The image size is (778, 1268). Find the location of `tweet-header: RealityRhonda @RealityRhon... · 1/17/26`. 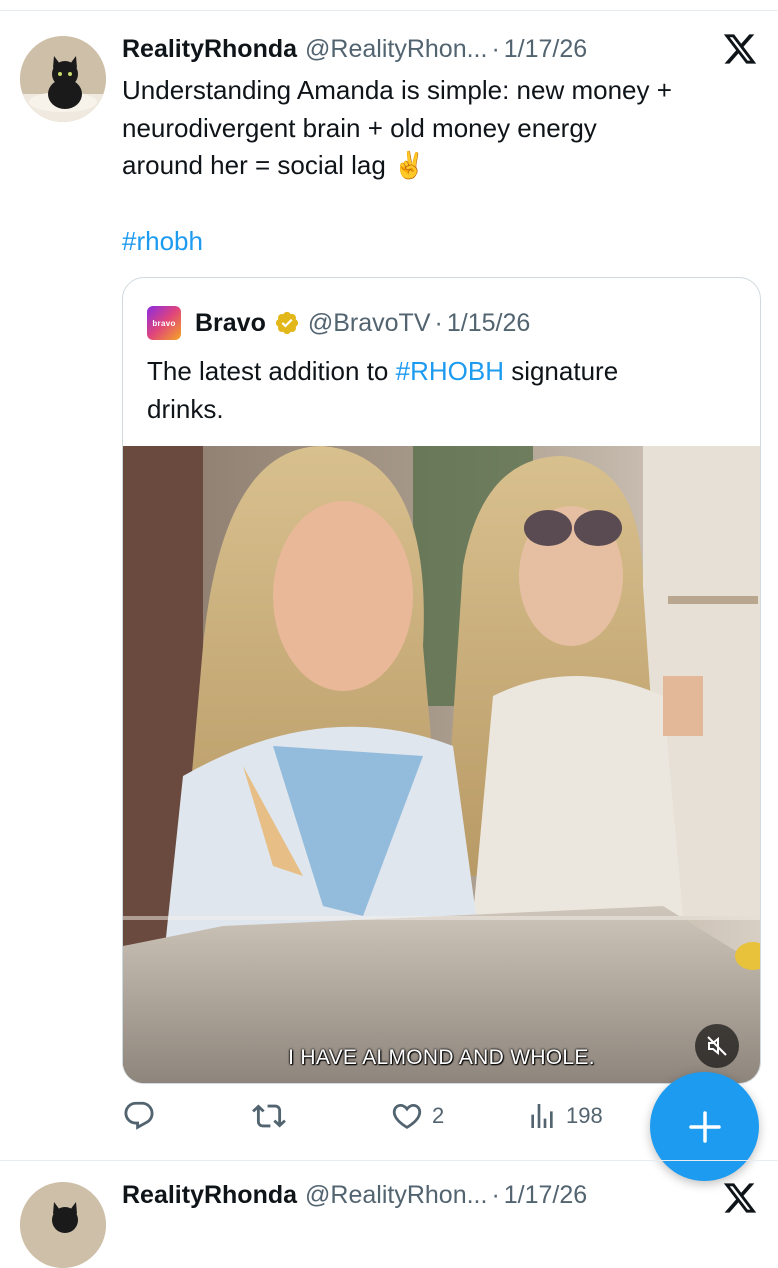

tweet-header: RealityRhonda @RealityRhon... · 1/17/26 is located at coordinates (354, 49).